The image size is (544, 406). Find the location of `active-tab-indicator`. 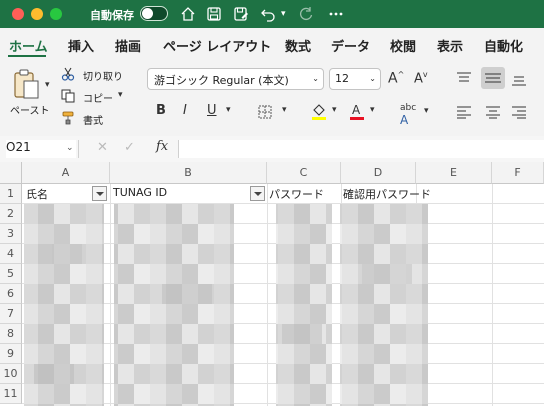

active-tab-indicator is located at coordinates (27, 56).